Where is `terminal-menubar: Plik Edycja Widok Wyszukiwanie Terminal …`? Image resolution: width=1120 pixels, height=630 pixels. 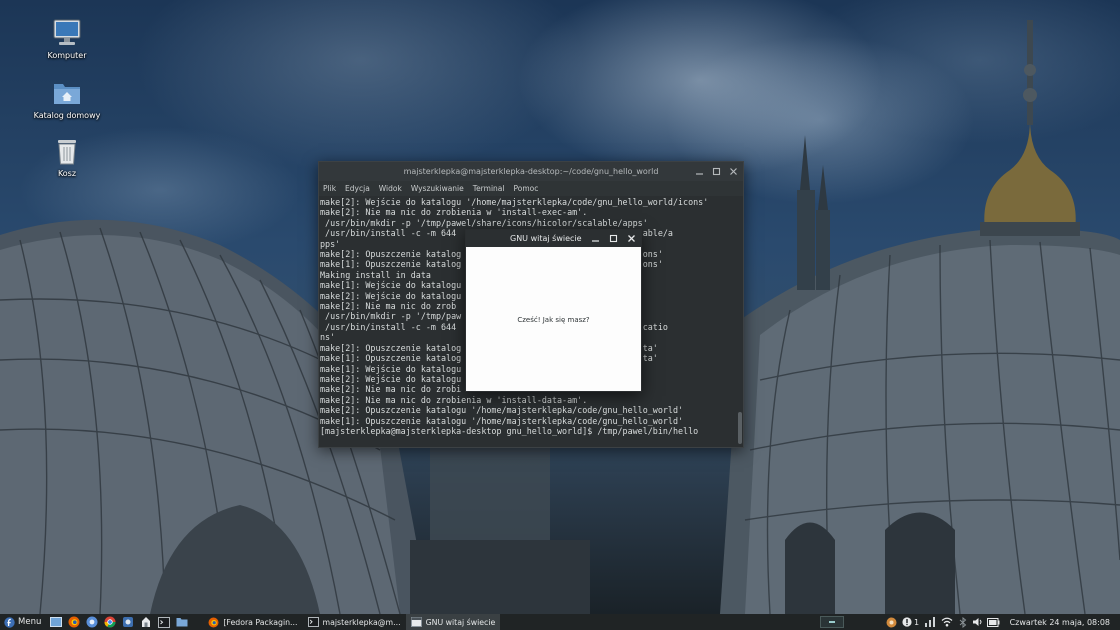 terminal-menubar: Plik Edycja Widok Wyszukiwanie Terminal … is located at coordinates (531, 188).